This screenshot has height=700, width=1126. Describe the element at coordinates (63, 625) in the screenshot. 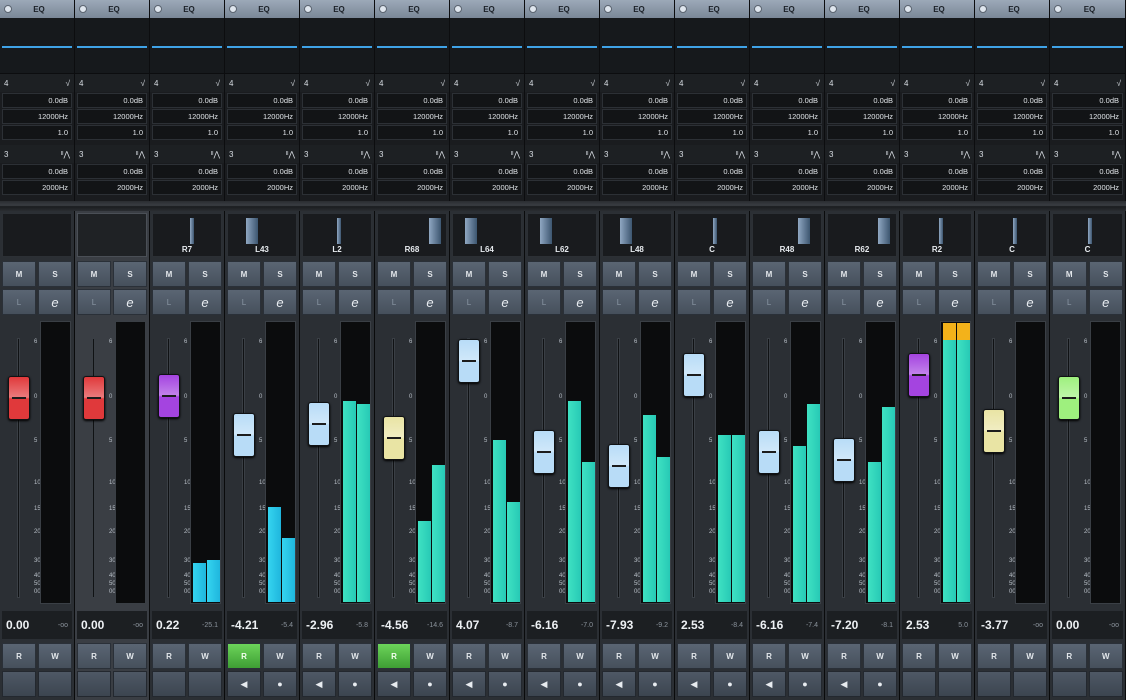

I see `peak-value: -oo` at that location.